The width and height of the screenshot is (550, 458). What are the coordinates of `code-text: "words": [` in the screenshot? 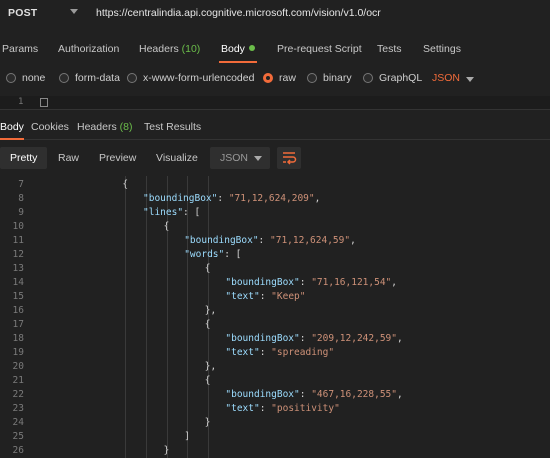 It's located at (212, 255).